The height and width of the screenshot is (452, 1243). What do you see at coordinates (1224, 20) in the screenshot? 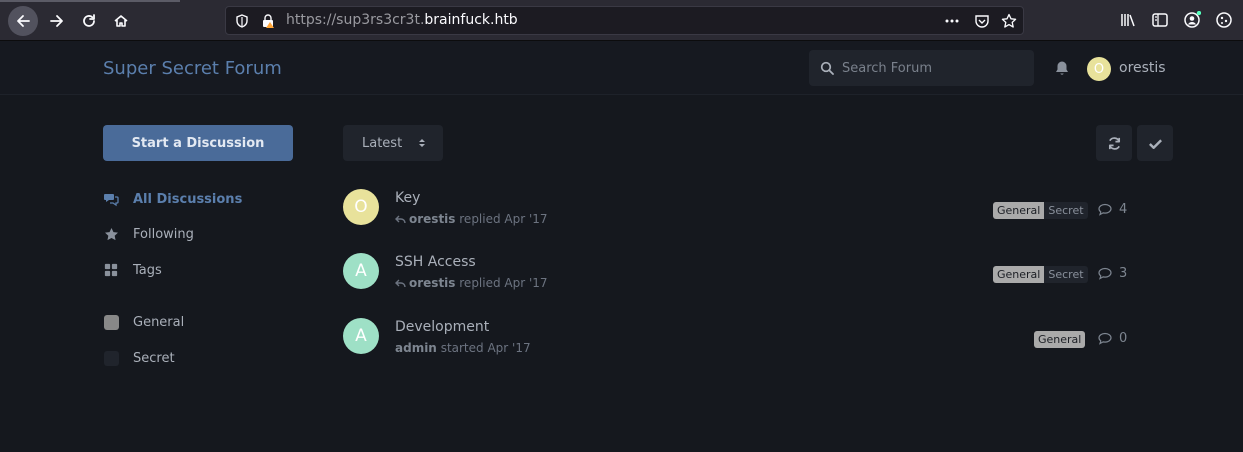
I see `extension-cookie-icon` at bounding box center [1224, 20].